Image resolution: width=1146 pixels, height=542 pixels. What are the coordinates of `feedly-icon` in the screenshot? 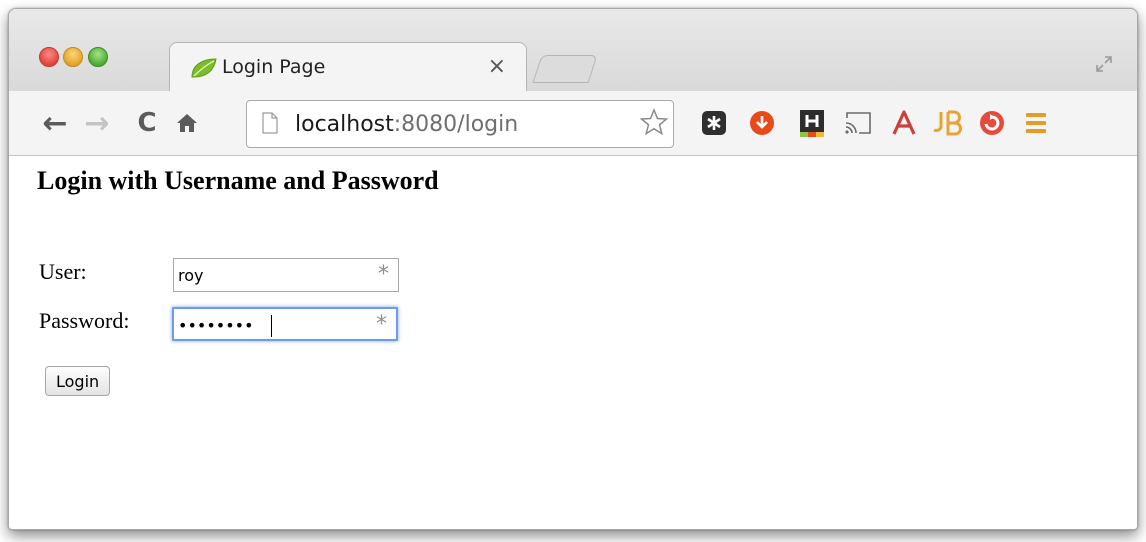 It's located at (992, 123).